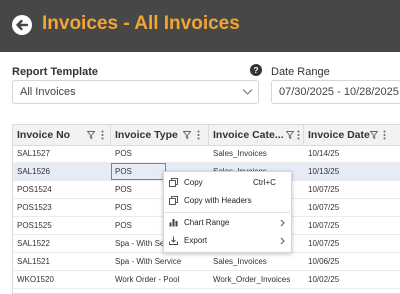 The height and width of the screenshot is (294, 400). I want to click on invoice-date-cell: 10/02/25, so click(352, 279).